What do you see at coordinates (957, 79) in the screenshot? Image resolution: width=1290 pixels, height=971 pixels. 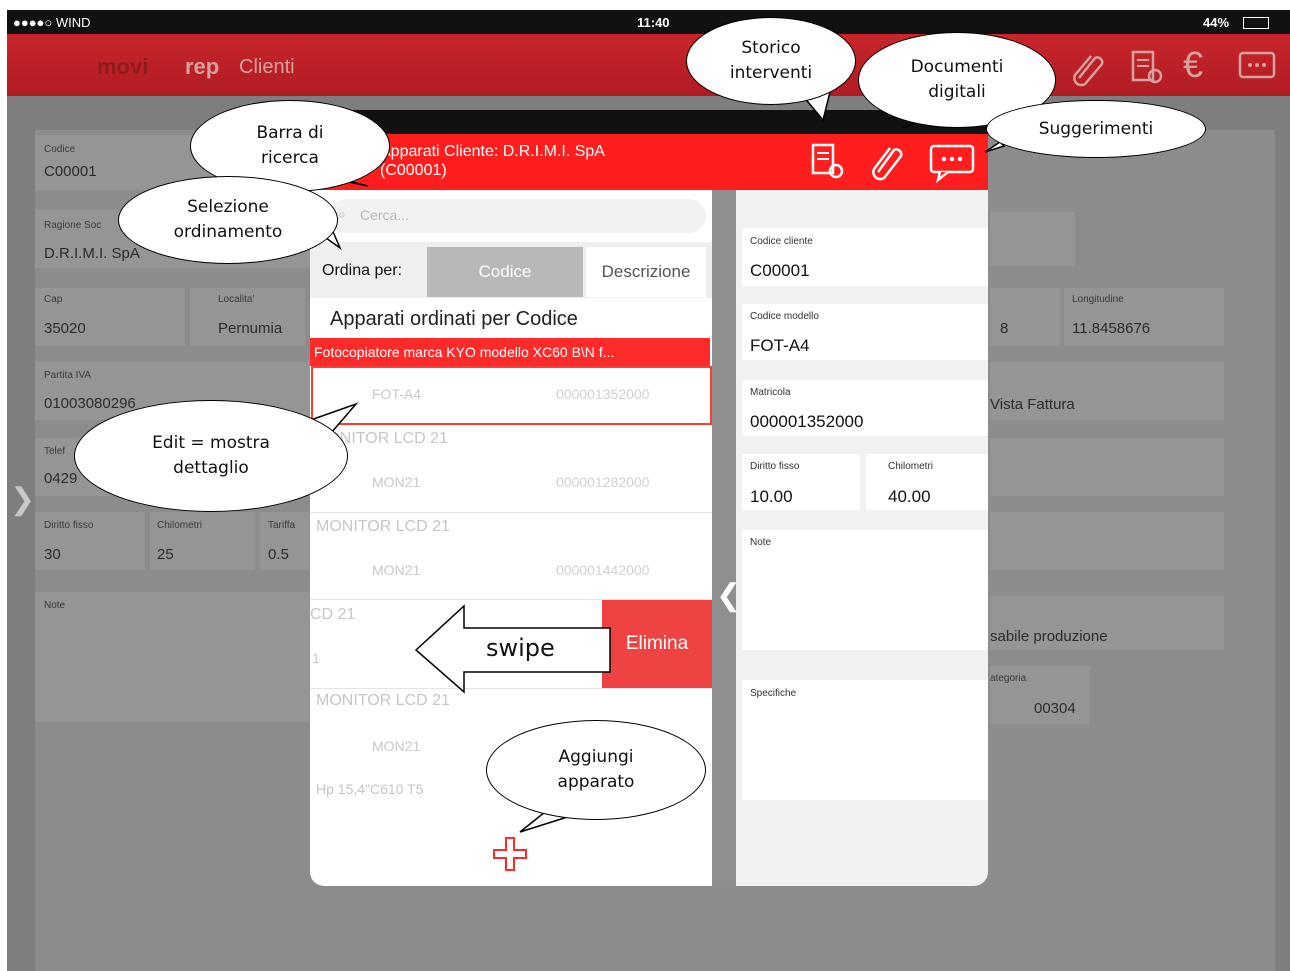 I see `annotation-text: Documenti digitali` at bounding box center [957, 79].